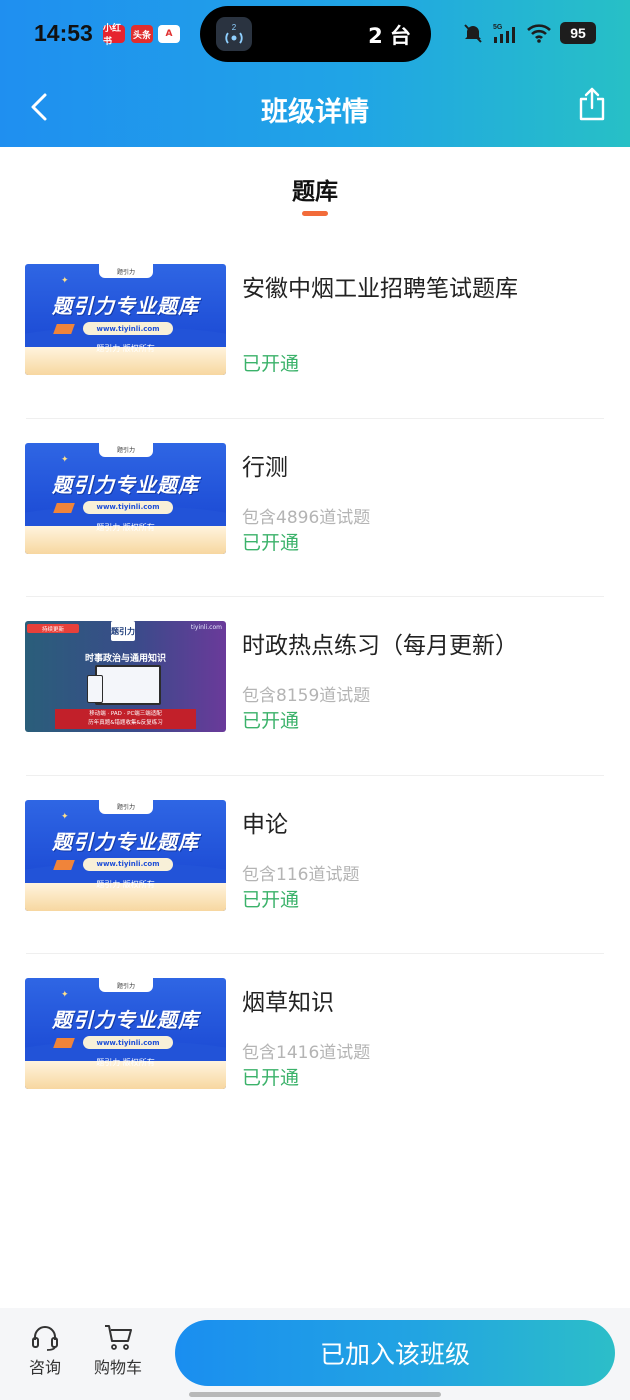  I want to click on share-icon, so click(592, 104).